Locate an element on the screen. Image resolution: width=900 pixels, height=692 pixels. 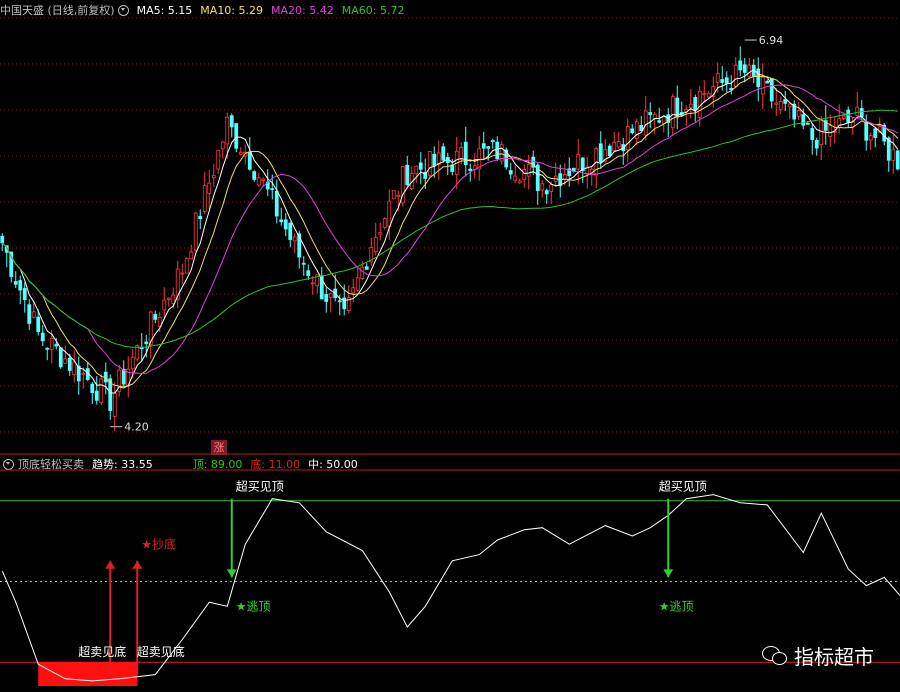
sell-arrowhead is located at coordinates (231, 573).